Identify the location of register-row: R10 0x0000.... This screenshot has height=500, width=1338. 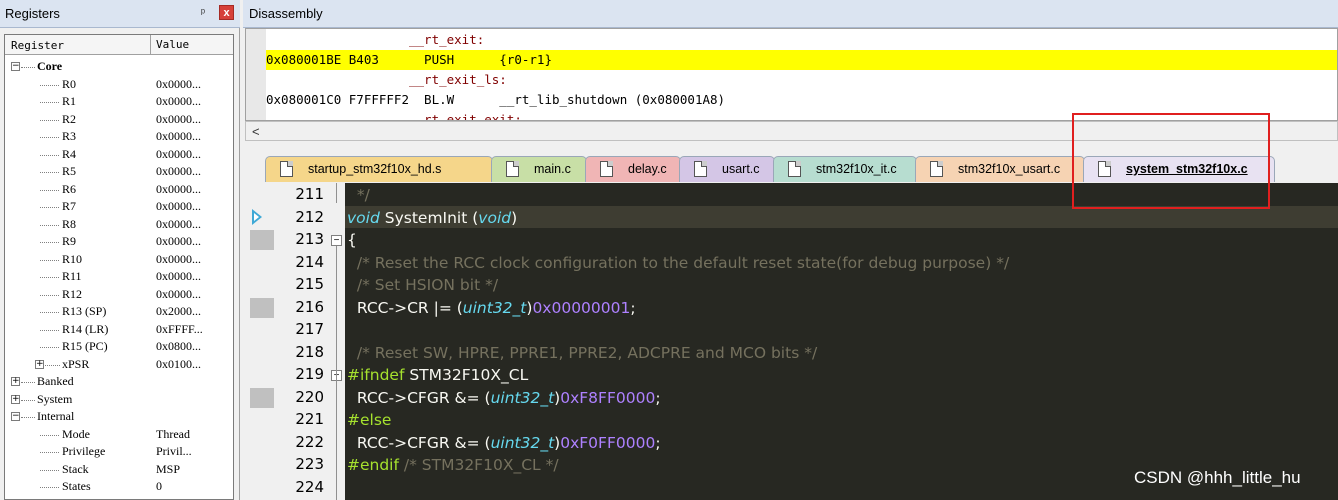
(119, 260).